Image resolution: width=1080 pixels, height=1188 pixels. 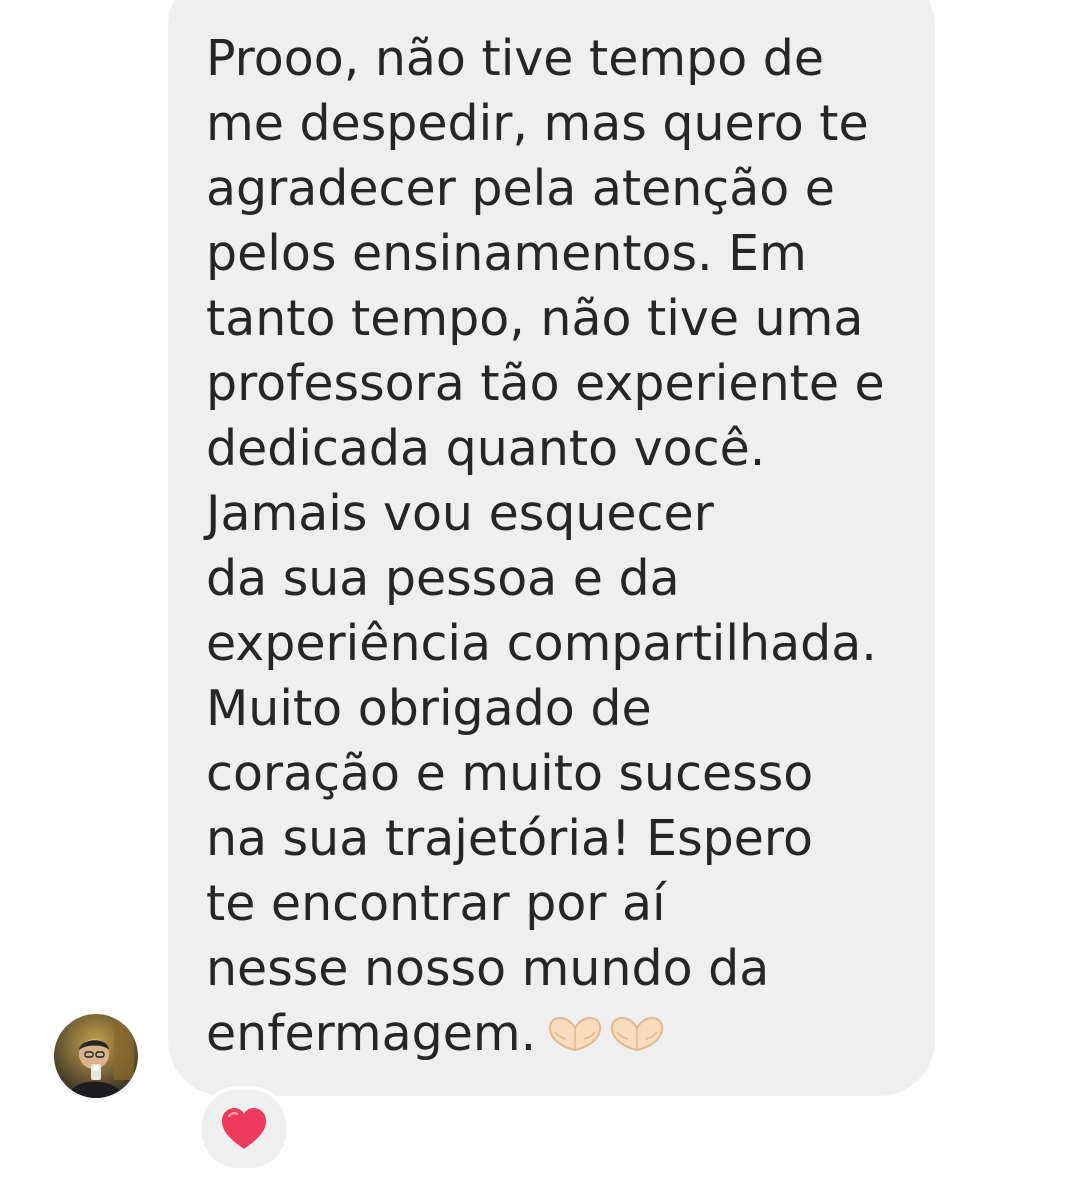 I want to click on message-line: te encontrar por aí, so click(x=436, y=903).